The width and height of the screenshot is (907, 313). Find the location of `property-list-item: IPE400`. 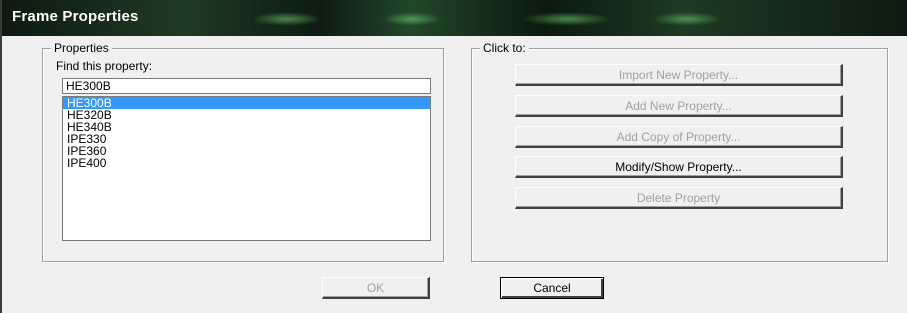

property-list-item: IPE400 is located at coordinates (246, 163).